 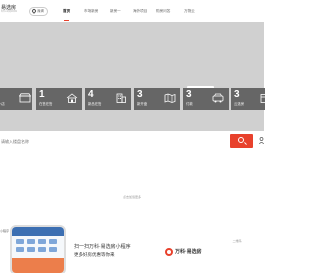 I want to click on house-icon, so click(x=72, y=98).